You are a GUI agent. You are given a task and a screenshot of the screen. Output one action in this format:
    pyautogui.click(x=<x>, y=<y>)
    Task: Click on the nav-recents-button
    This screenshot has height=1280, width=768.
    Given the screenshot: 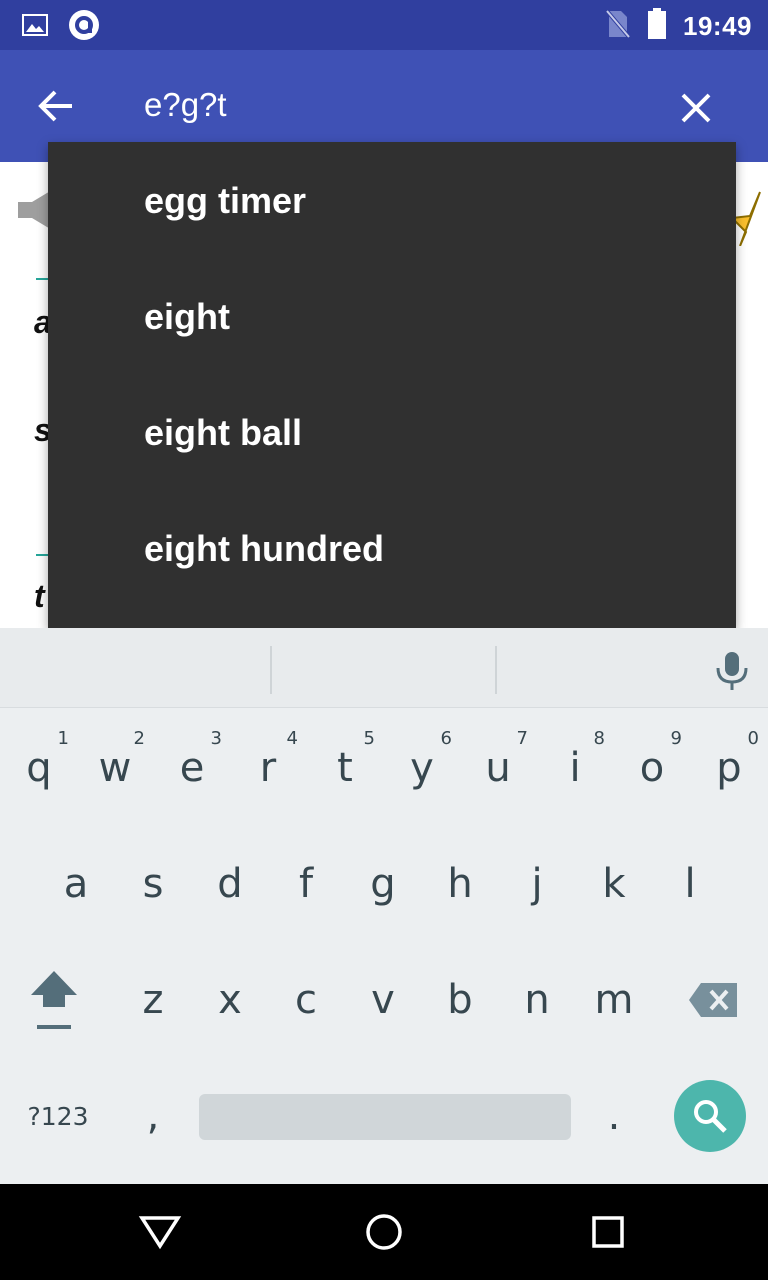 What is the action you would take?
    pyautogui.click(x=608, y=1232)
    